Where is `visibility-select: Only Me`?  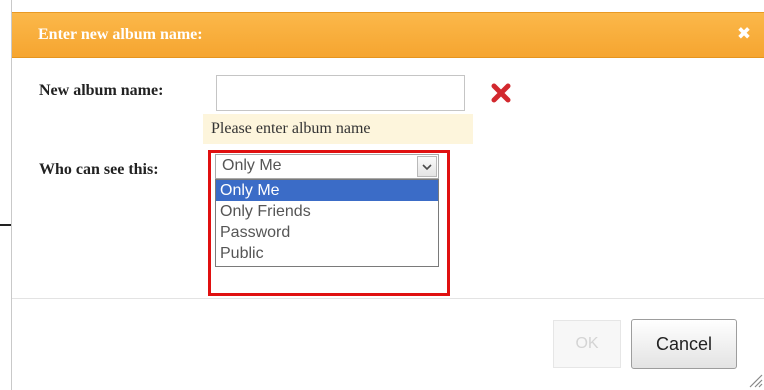 visibility-select: Only Me is located at coordinates (327, 166).